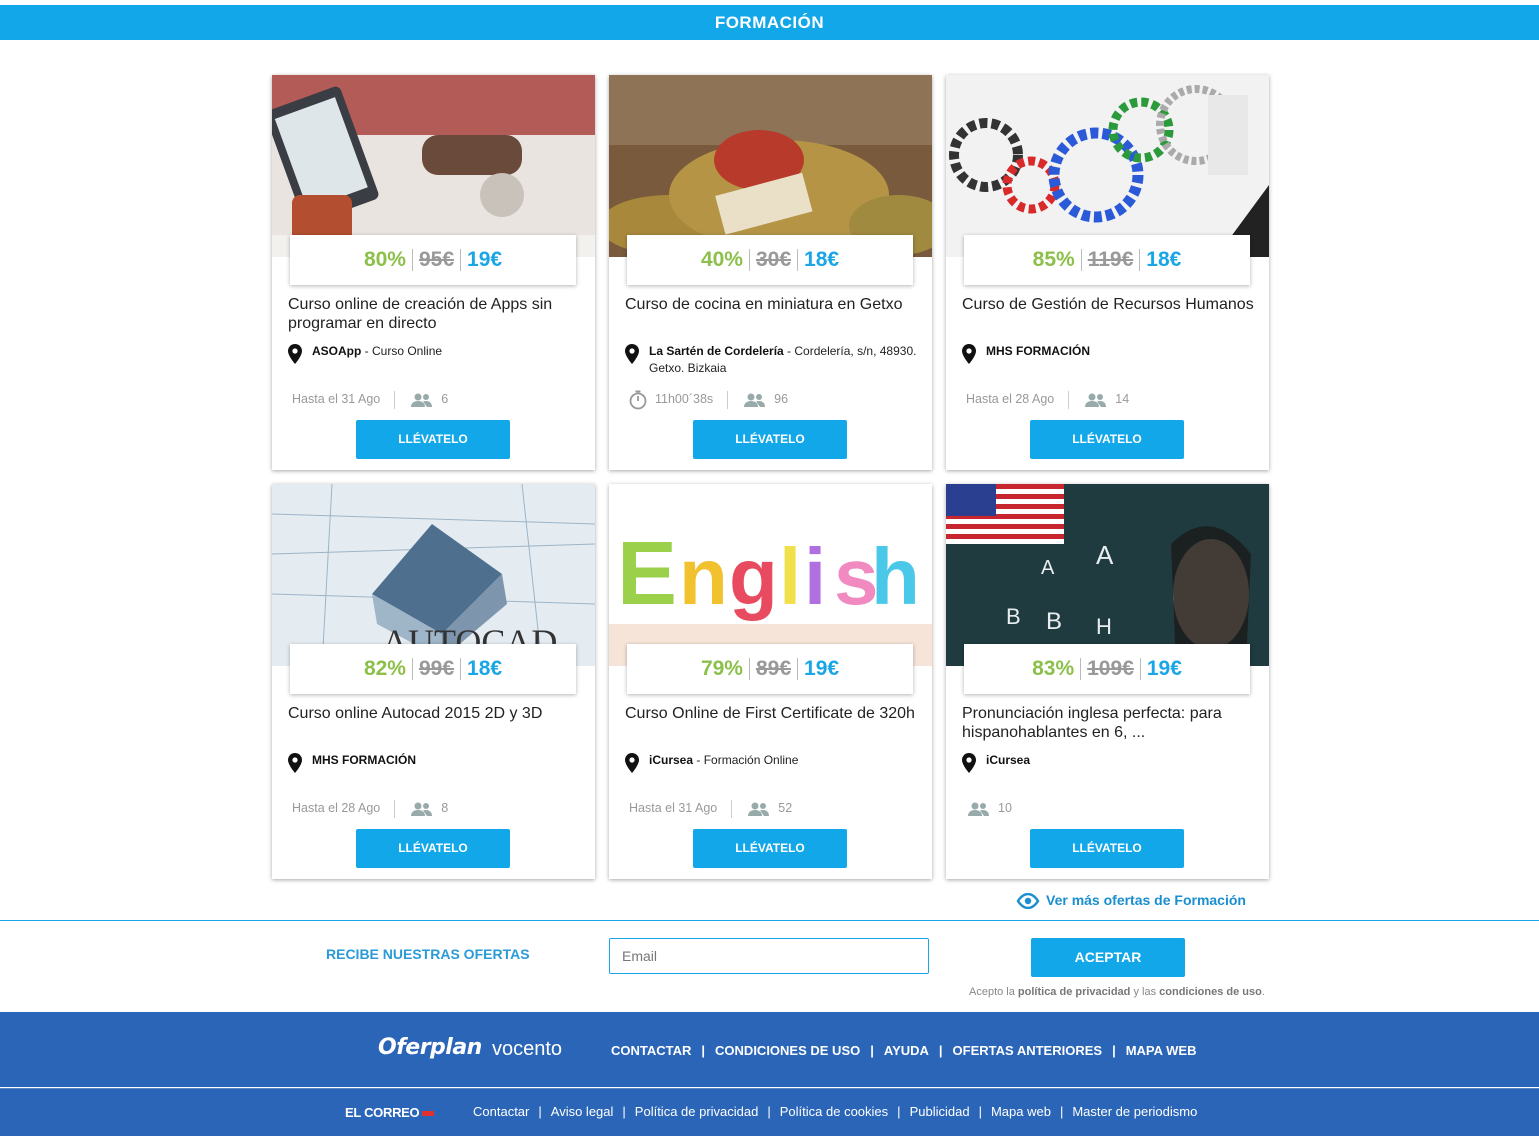  Describe the element at coordinates (697, 1111) in the screenshot. I see `footer-link: Política de privacidad` at that location.